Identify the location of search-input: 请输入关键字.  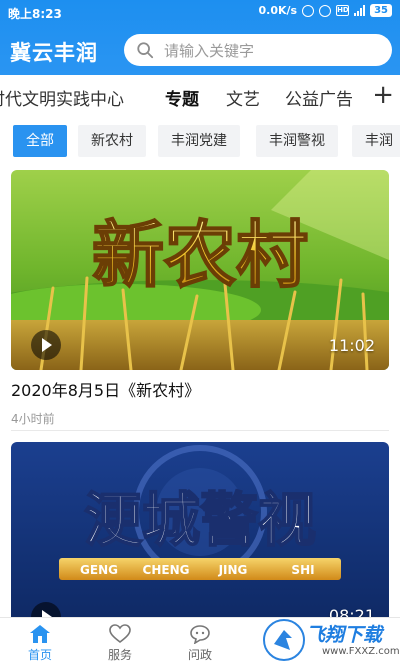
(258, 50).